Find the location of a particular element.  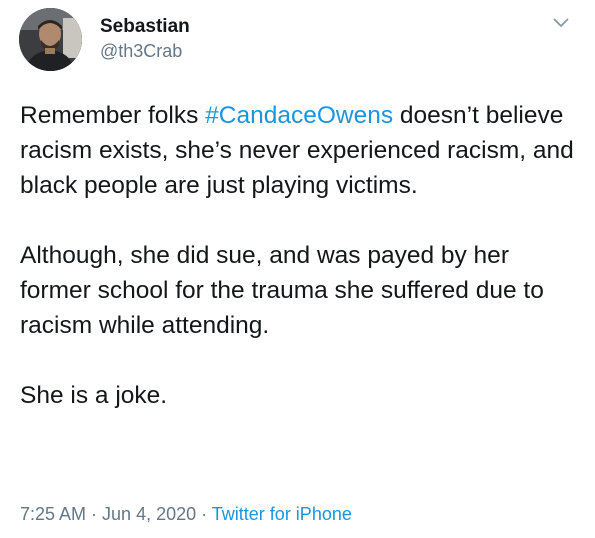

tweet-menu-button is located at coordinates (561, 23).